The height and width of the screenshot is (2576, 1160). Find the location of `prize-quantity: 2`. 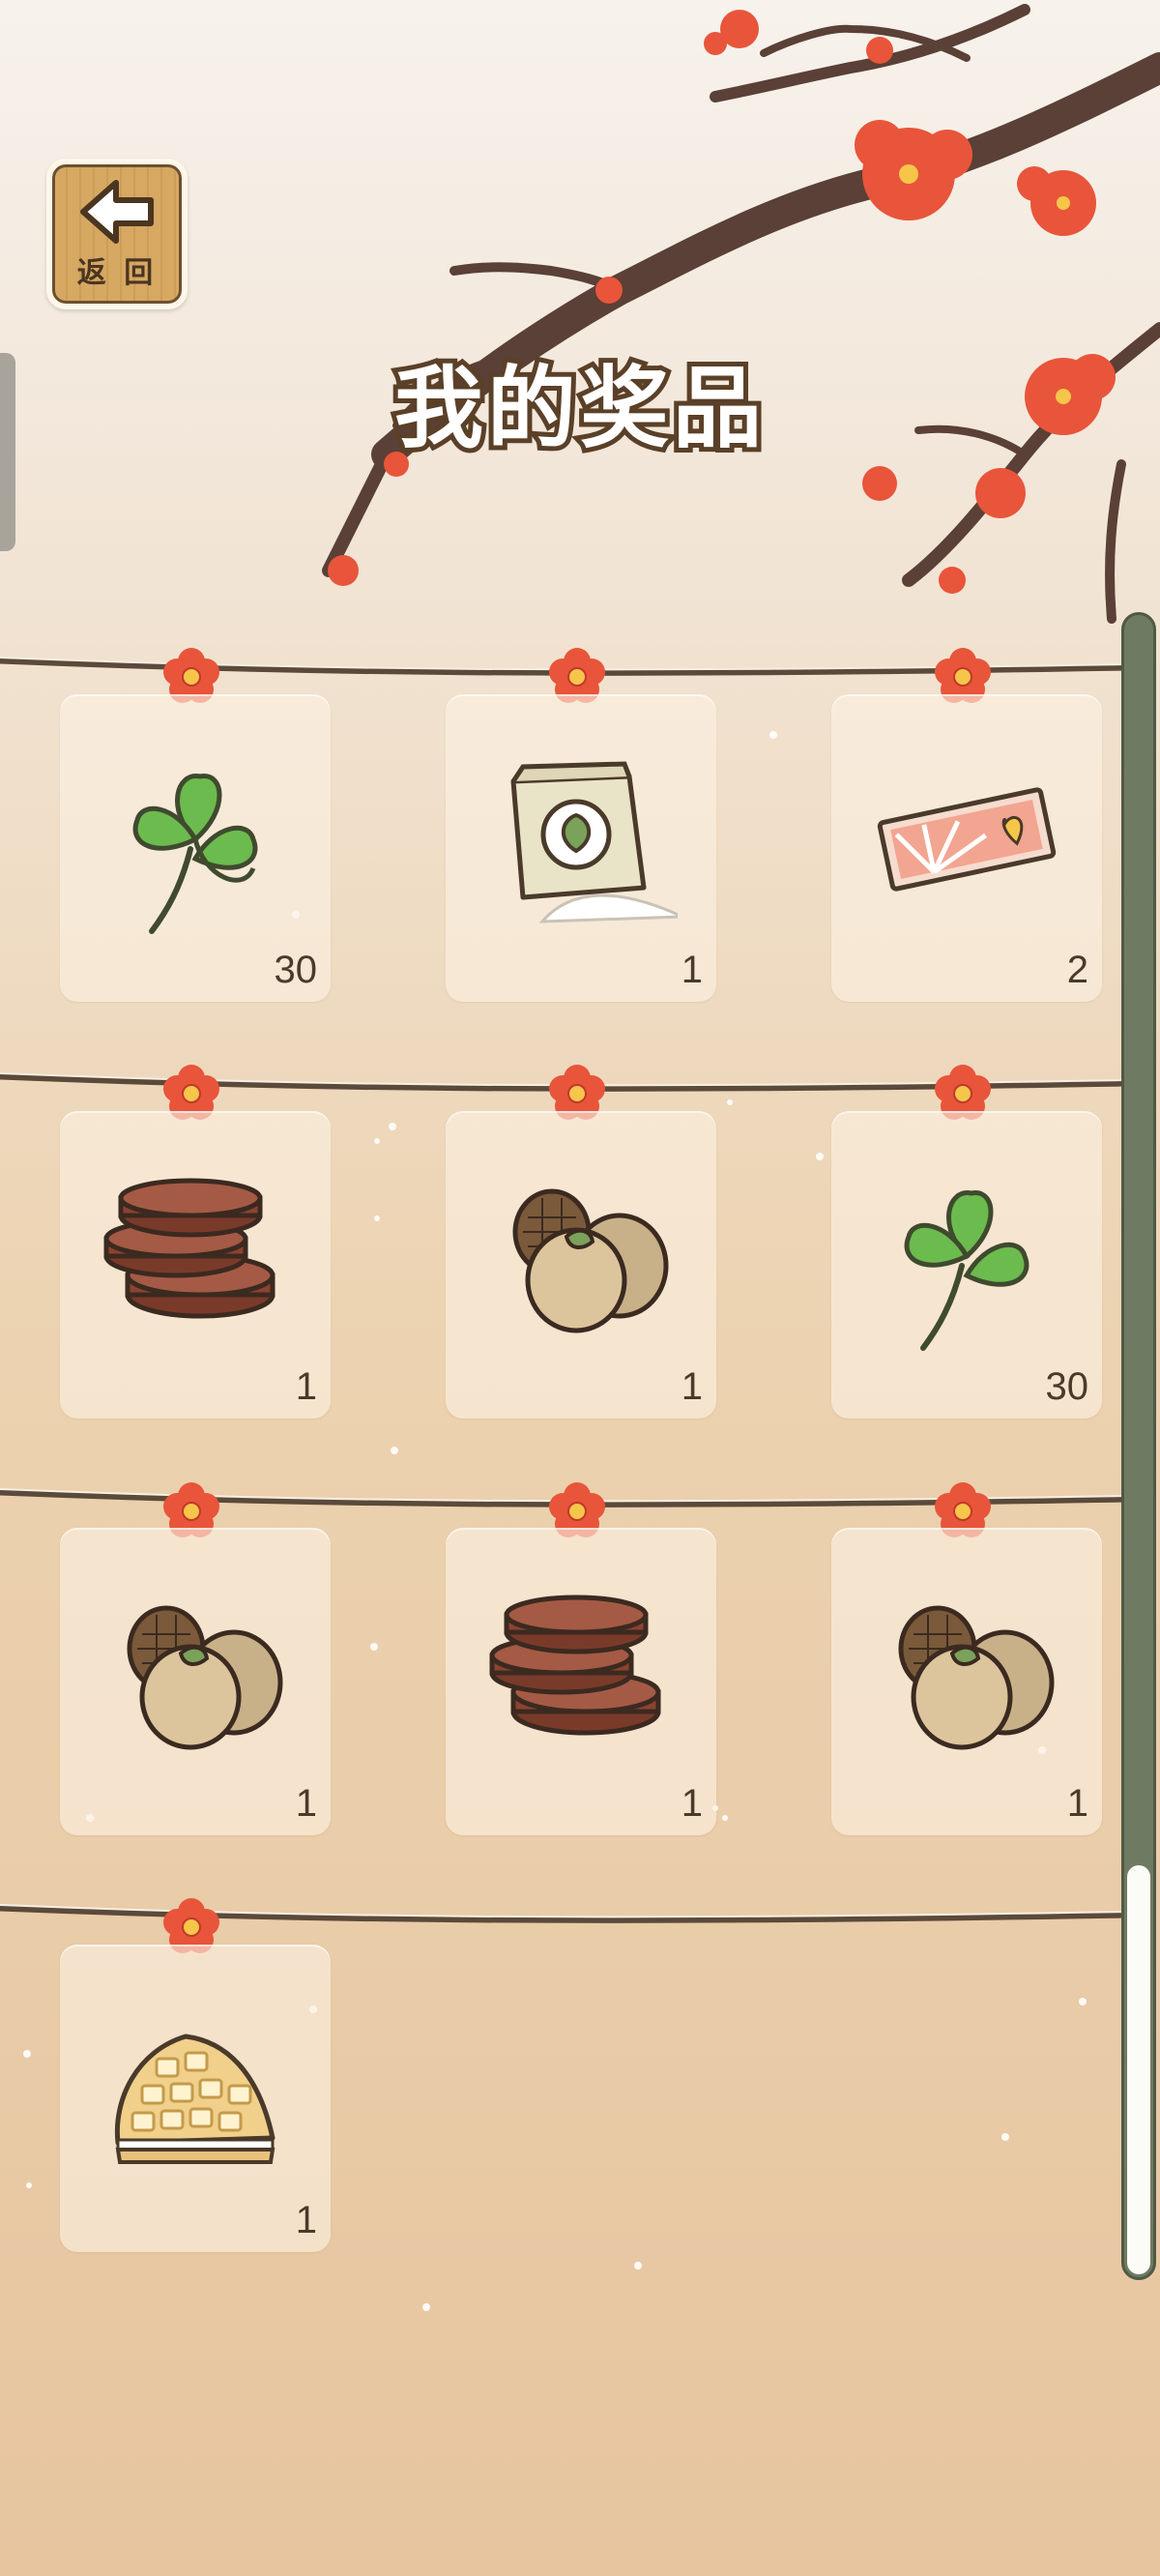

prize-quantity: 2 is located at coordinates (1077, 970).